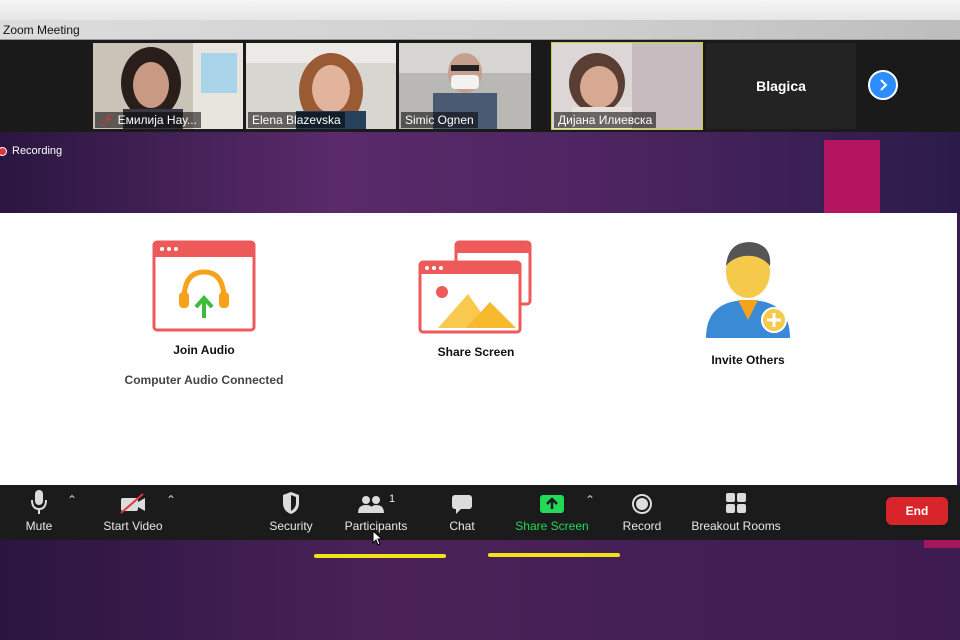 This screenshot has width=960, height=640. Describe the element at coordinates (378, 538) in the screenshot. I see `mouse-cursor-icon` at that location.